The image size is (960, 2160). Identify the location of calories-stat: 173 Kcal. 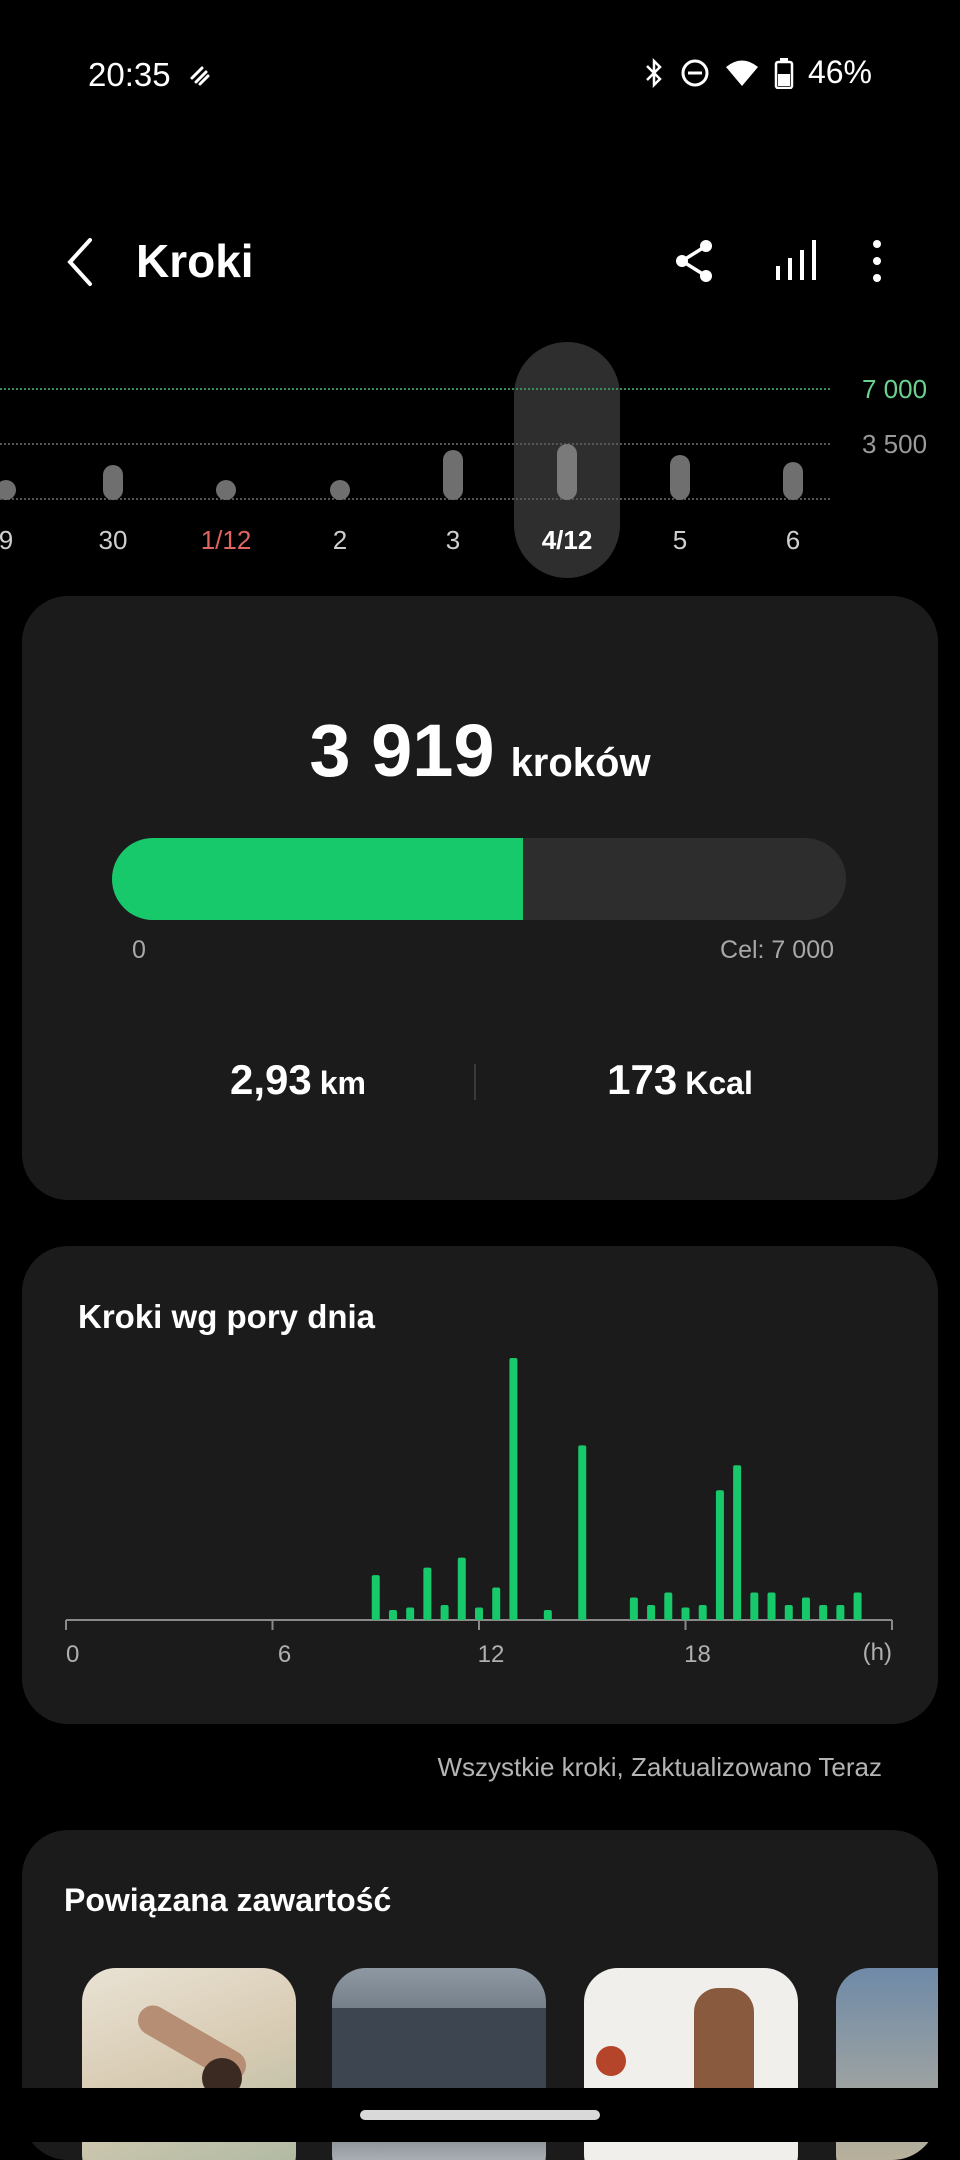
(680, 1080).